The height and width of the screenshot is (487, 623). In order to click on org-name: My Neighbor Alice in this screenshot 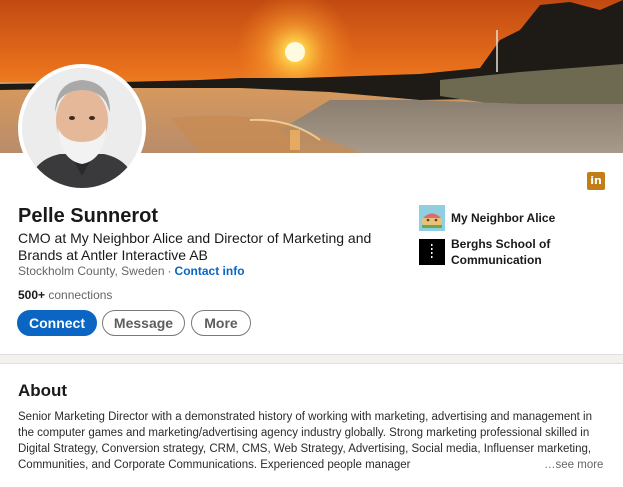, I will do `click(503, 218)`.